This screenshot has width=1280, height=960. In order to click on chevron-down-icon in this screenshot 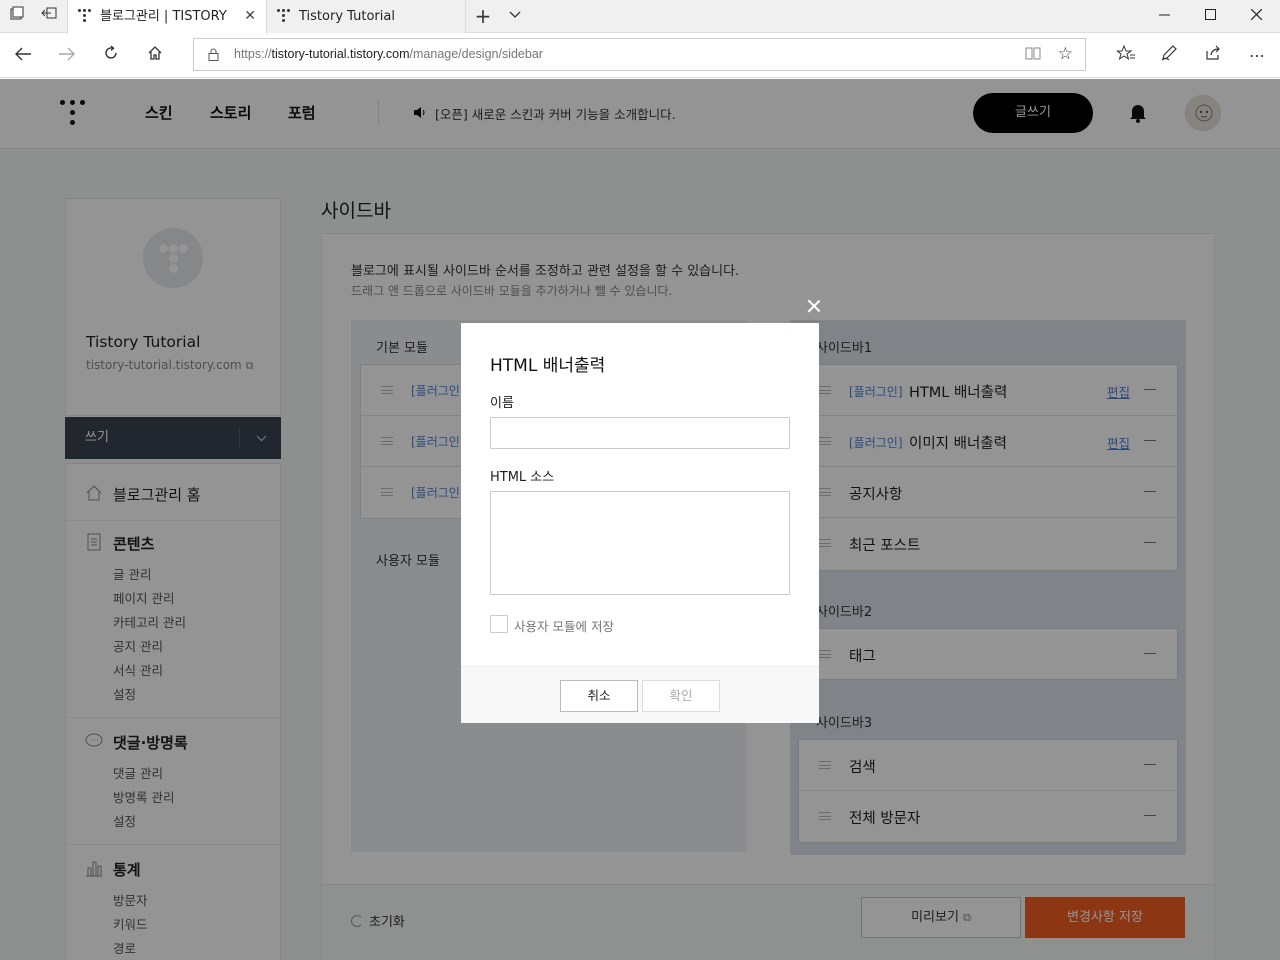, I will do `click(515, 16)`.